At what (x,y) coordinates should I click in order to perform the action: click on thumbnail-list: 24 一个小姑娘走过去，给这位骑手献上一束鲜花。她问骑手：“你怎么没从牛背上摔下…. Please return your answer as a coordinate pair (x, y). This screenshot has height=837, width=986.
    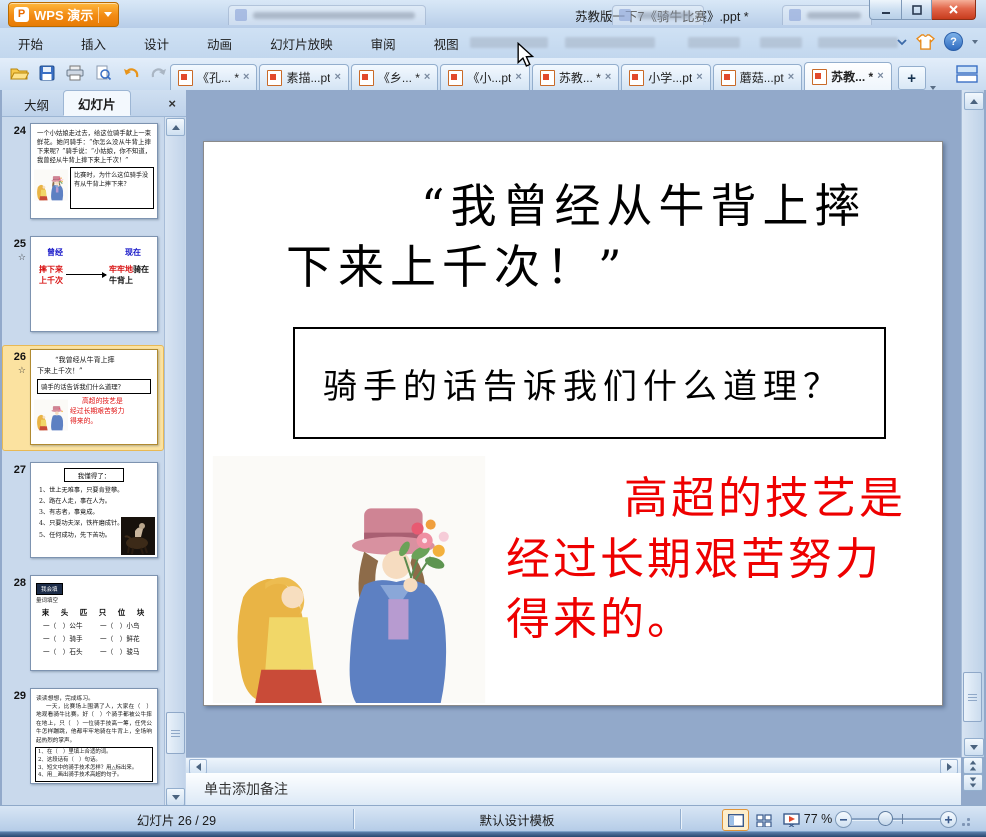
    Looking at the image, I should click on (83, 464).